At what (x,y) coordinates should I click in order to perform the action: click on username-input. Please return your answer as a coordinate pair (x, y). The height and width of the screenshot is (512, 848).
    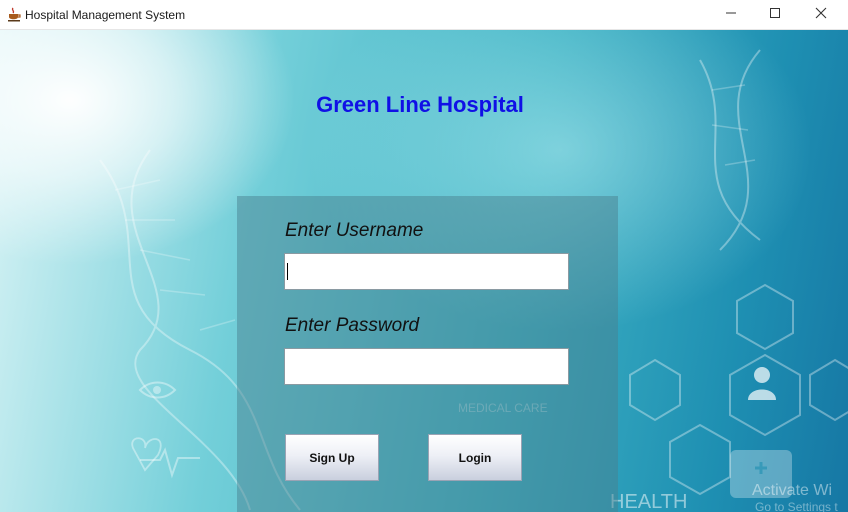
    Looking at the image, I should click on (426, 271).